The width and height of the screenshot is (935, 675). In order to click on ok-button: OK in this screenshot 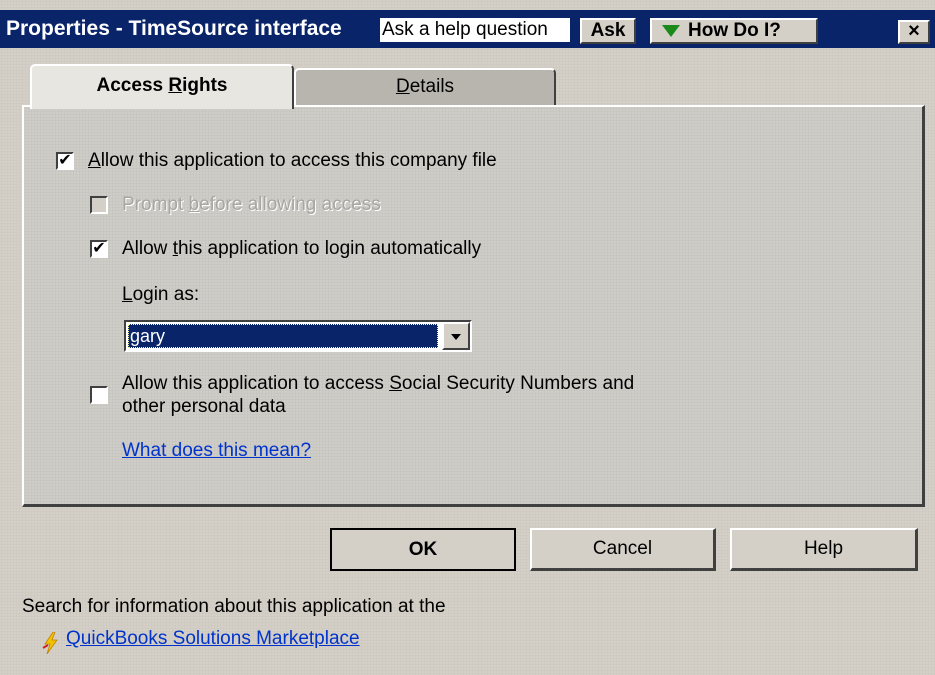, I will do `click(423, 549)`.